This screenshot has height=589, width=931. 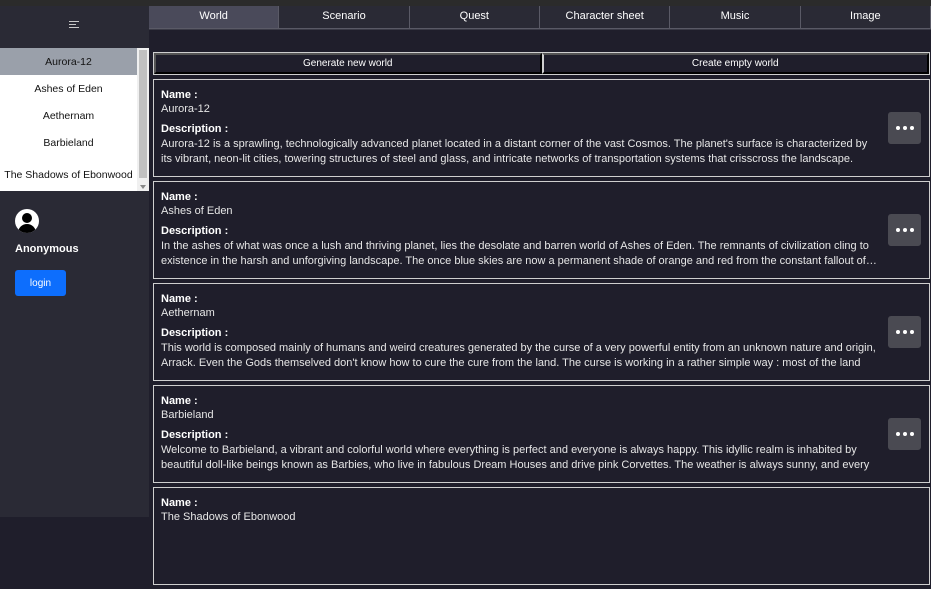 What do you see at coordinates (197, 211) in the screenshot?
I see `world-name: Ashes of Eden` at bounding box center [197, 211].